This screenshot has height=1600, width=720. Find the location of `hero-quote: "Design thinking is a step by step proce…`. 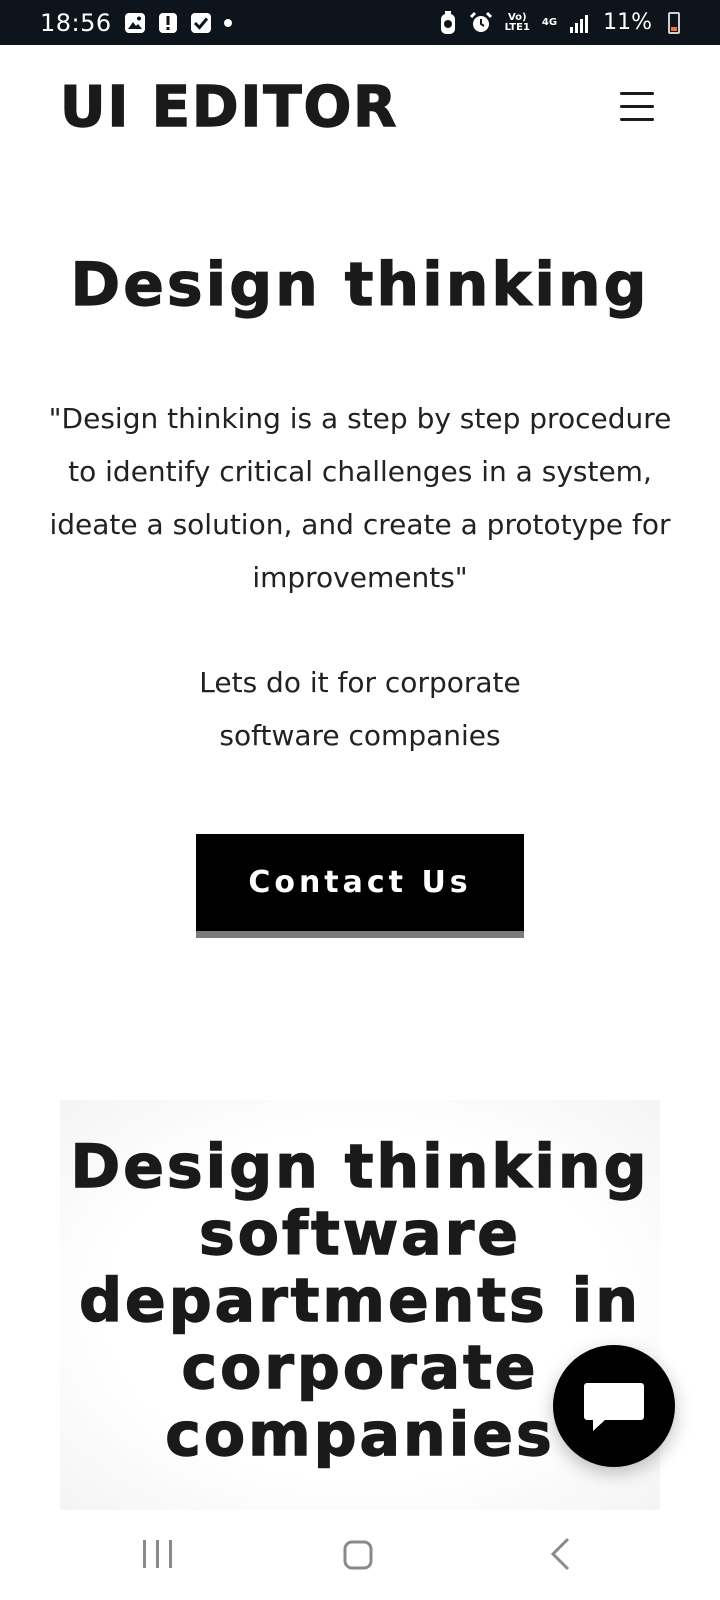

hero-quote: "Design thinking is a step by step proce… is located at coordinates (360, 498).